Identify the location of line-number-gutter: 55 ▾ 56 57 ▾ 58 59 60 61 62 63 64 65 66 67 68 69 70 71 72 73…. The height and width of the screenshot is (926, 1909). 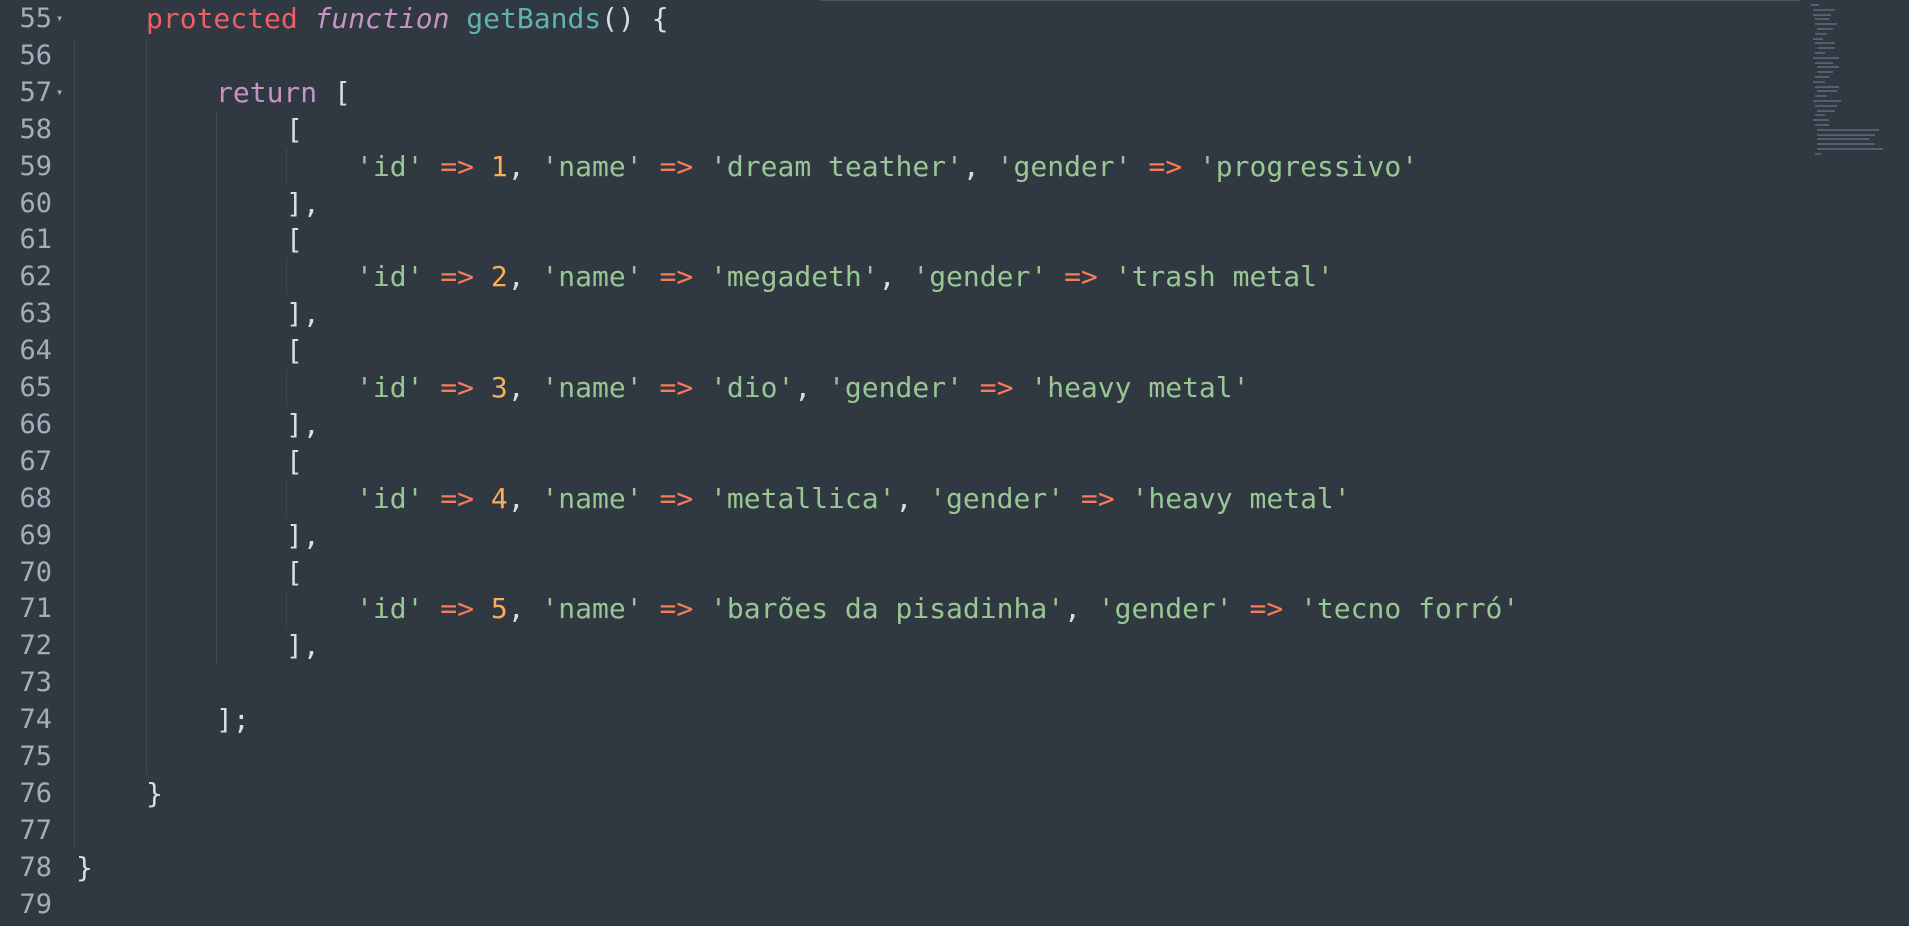
(37, 463).